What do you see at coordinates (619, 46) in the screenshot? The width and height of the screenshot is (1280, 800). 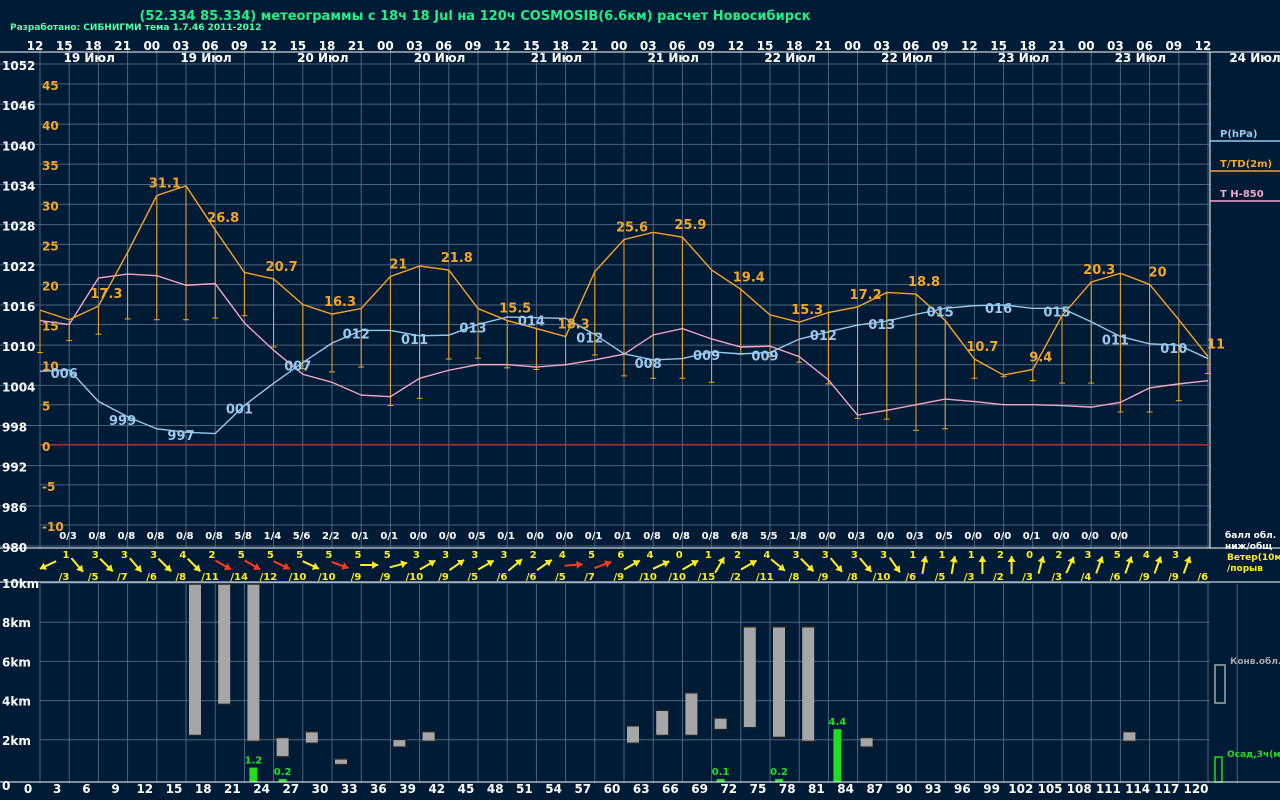 I see `hour-tick-label: 00` at bounding box center [619, 46].